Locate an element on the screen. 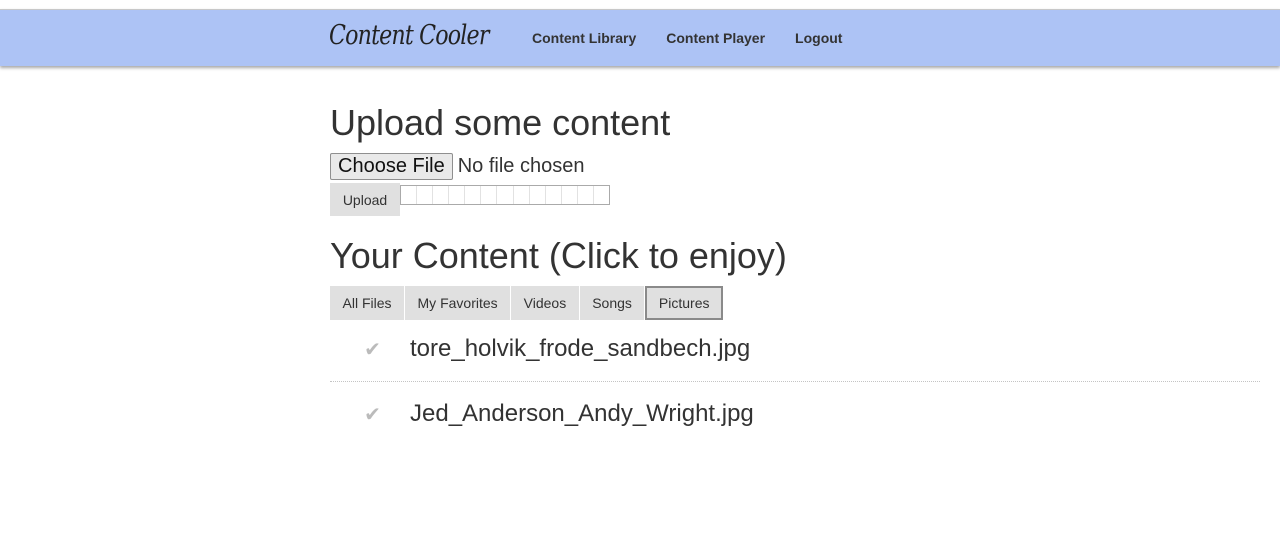  tab-my-favorites: My Favorites is located at coordinates (458, 303).